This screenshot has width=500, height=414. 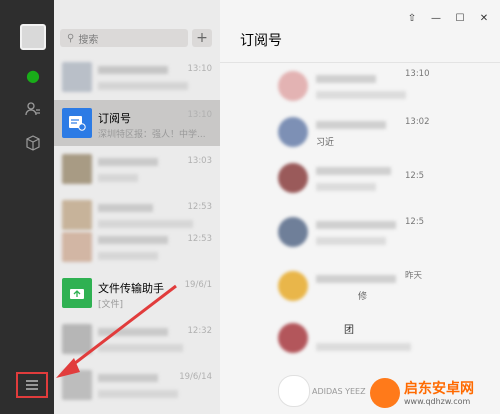 I want to click on avatar, so click(x=33, y=37).